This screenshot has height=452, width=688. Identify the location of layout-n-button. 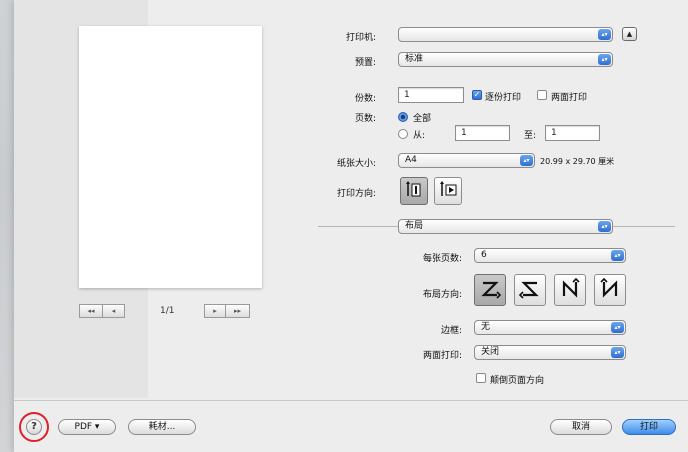
(570, 290).